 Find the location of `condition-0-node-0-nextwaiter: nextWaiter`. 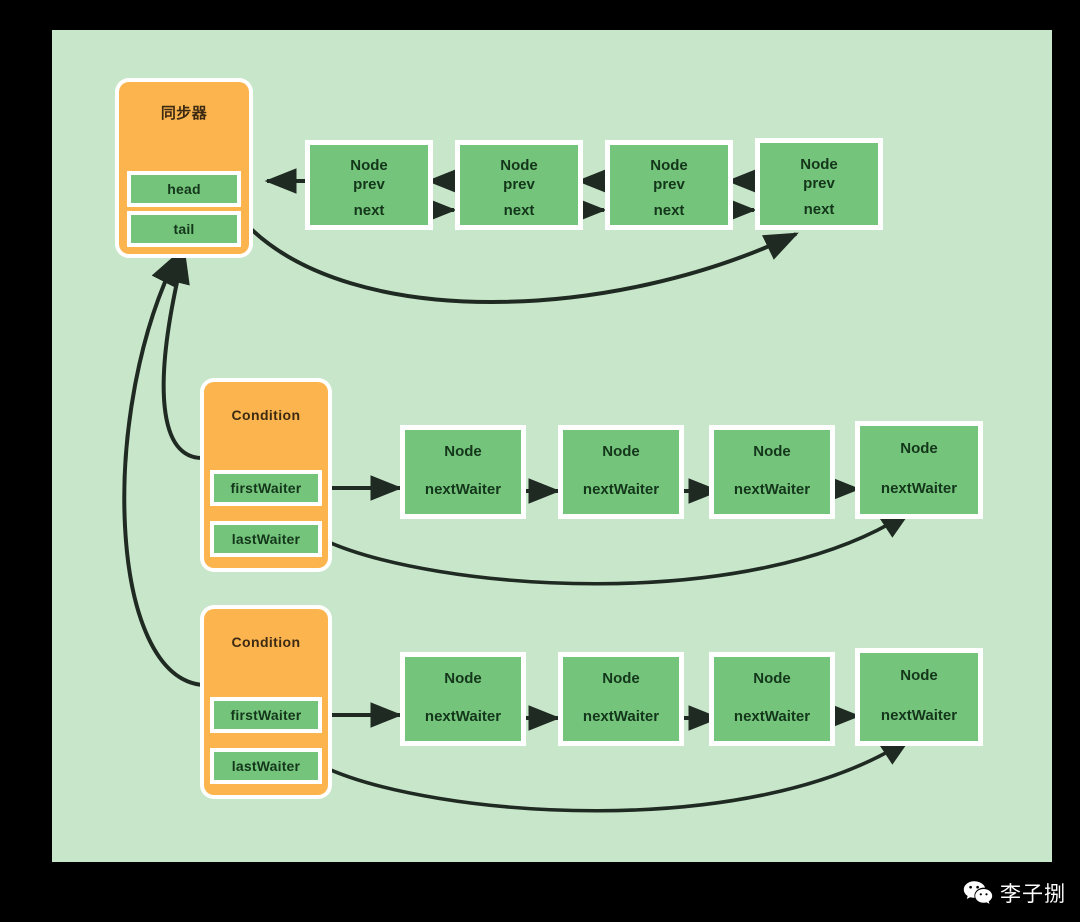

condition-0-node-0-nextwaiter: nextWaiter is located at coordinates (463, 489).